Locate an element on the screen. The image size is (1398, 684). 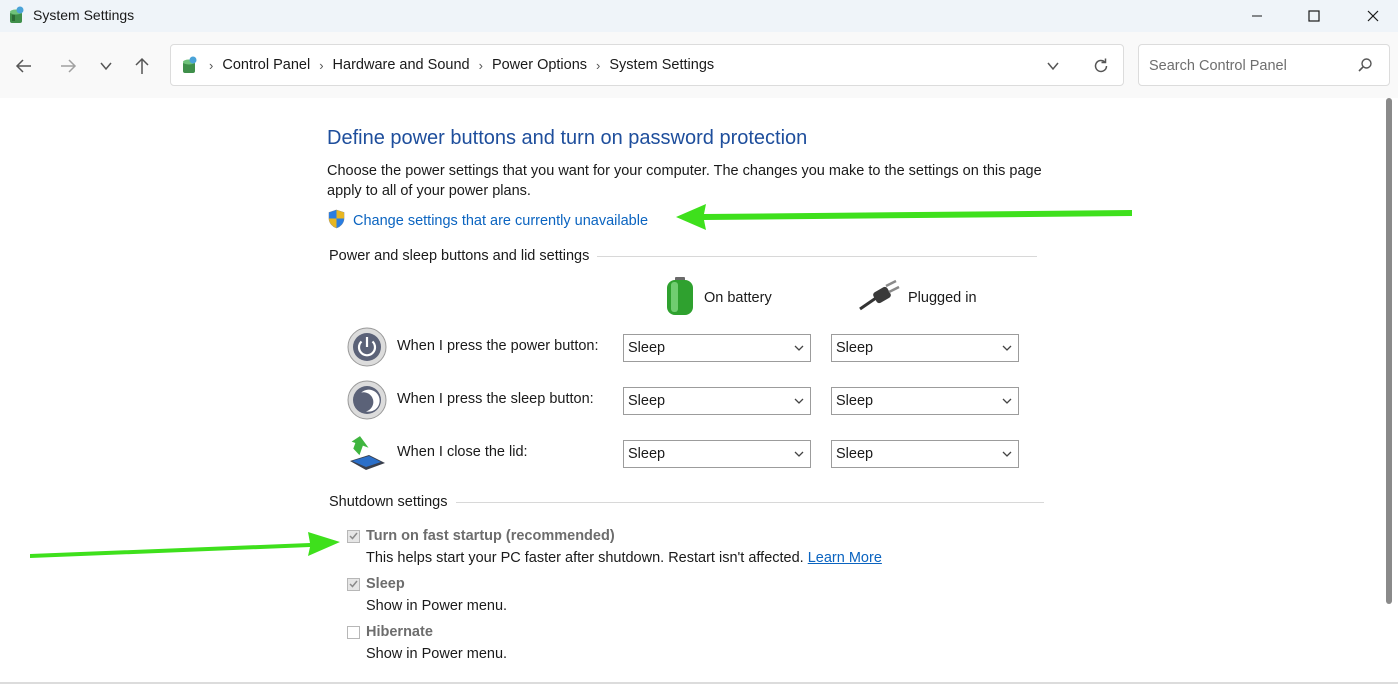
control-panel-icon is located at coordinates (189, 65).